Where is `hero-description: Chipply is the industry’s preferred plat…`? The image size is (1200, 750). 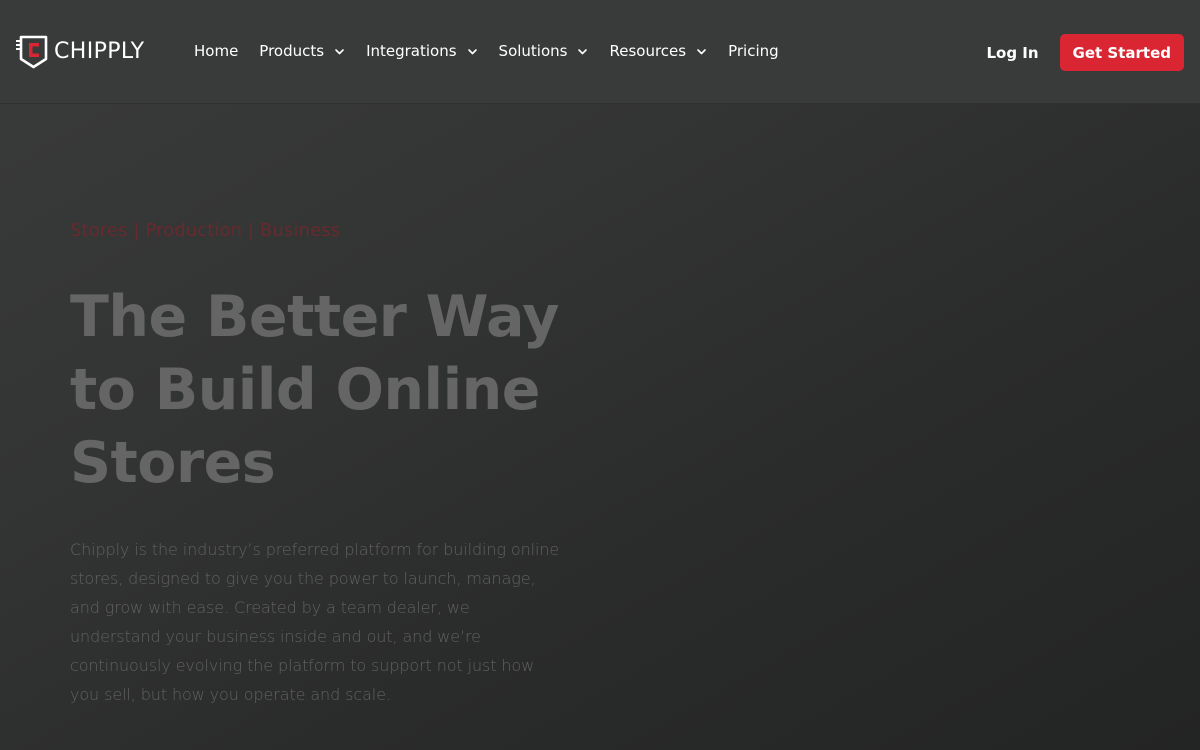 hero-description: Chipply is the industry’s preferred plat… is located at coordinates (315, 622).